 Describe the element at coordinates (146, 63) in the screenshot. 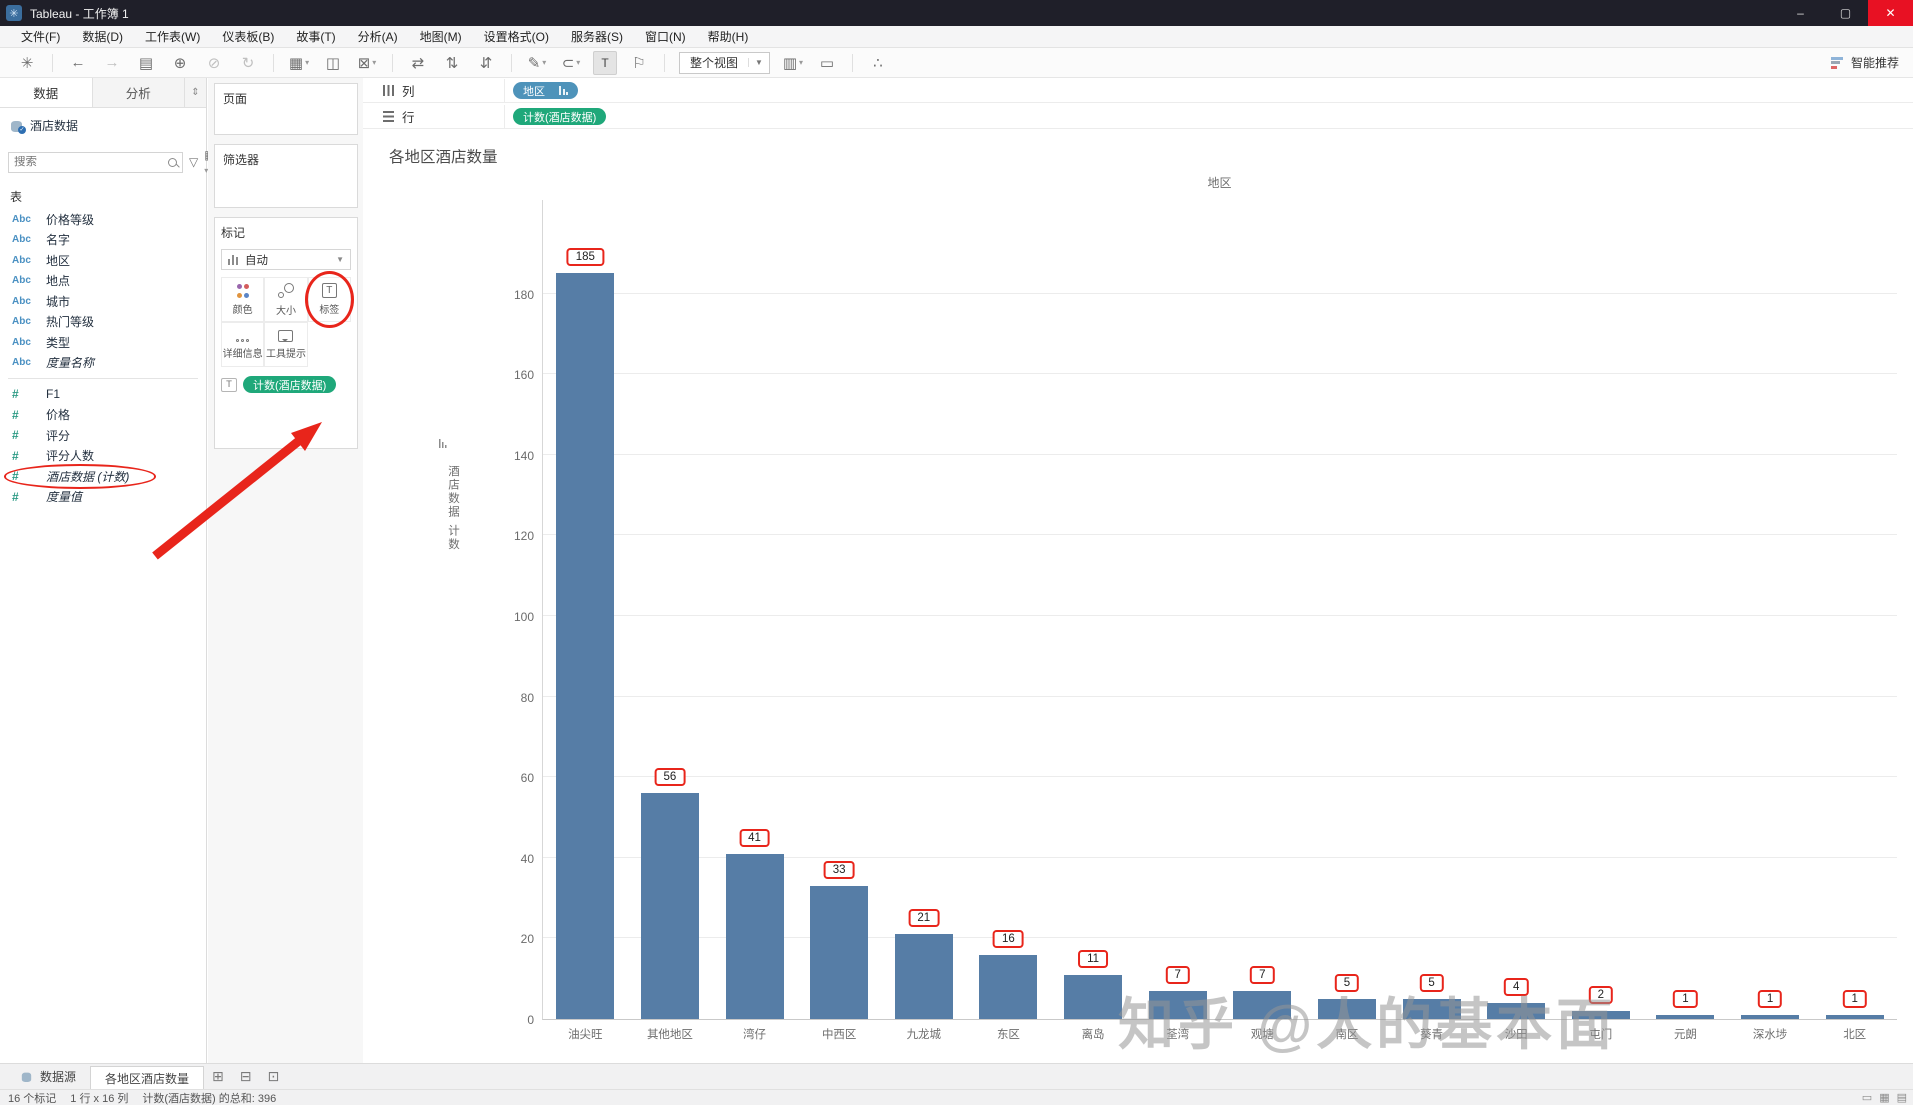

I see `save-button: ▤` at that location.